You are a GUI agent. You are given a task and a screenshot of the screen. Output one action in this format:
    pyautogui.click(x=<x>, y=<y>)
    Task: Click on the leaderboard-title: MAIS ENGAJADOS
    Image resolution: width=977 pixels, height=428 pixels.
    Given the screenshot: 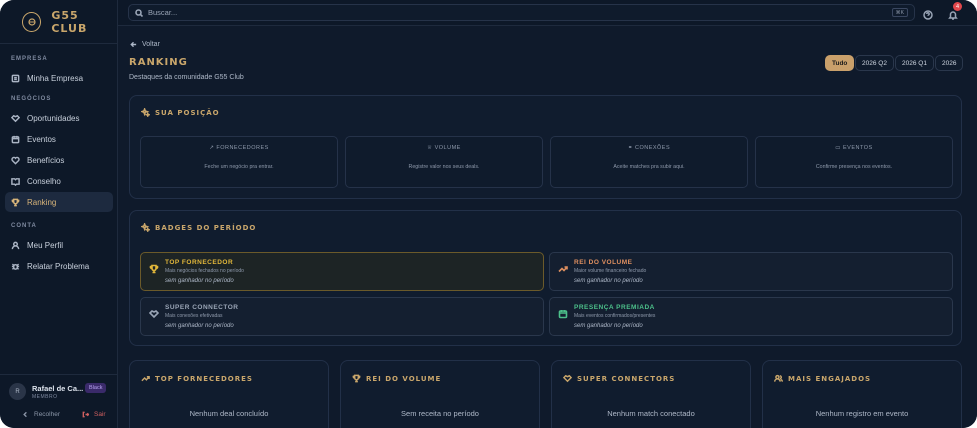 What is the action you would take?
    pyautogui.click(x=822, y=378)
    